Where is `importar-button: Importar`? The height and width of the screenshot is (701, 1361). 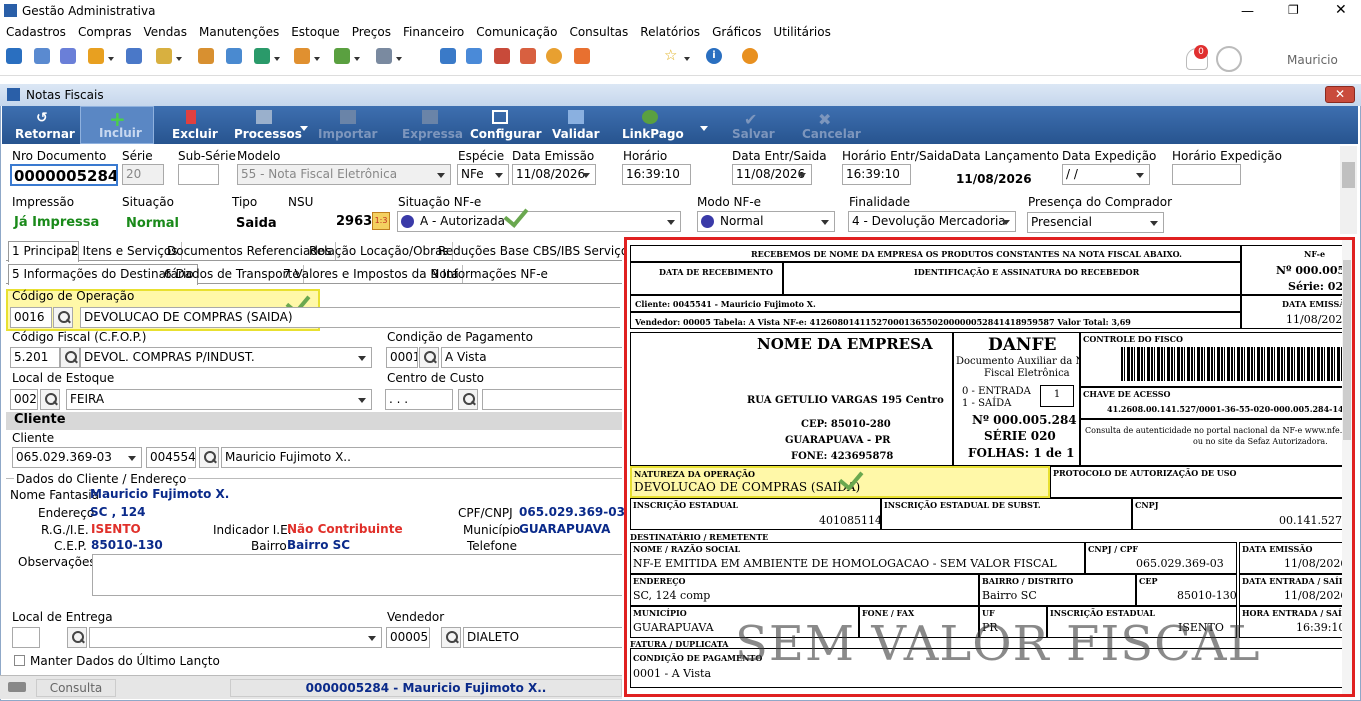
importar-button: Importar is located at coordinates (352, 125).